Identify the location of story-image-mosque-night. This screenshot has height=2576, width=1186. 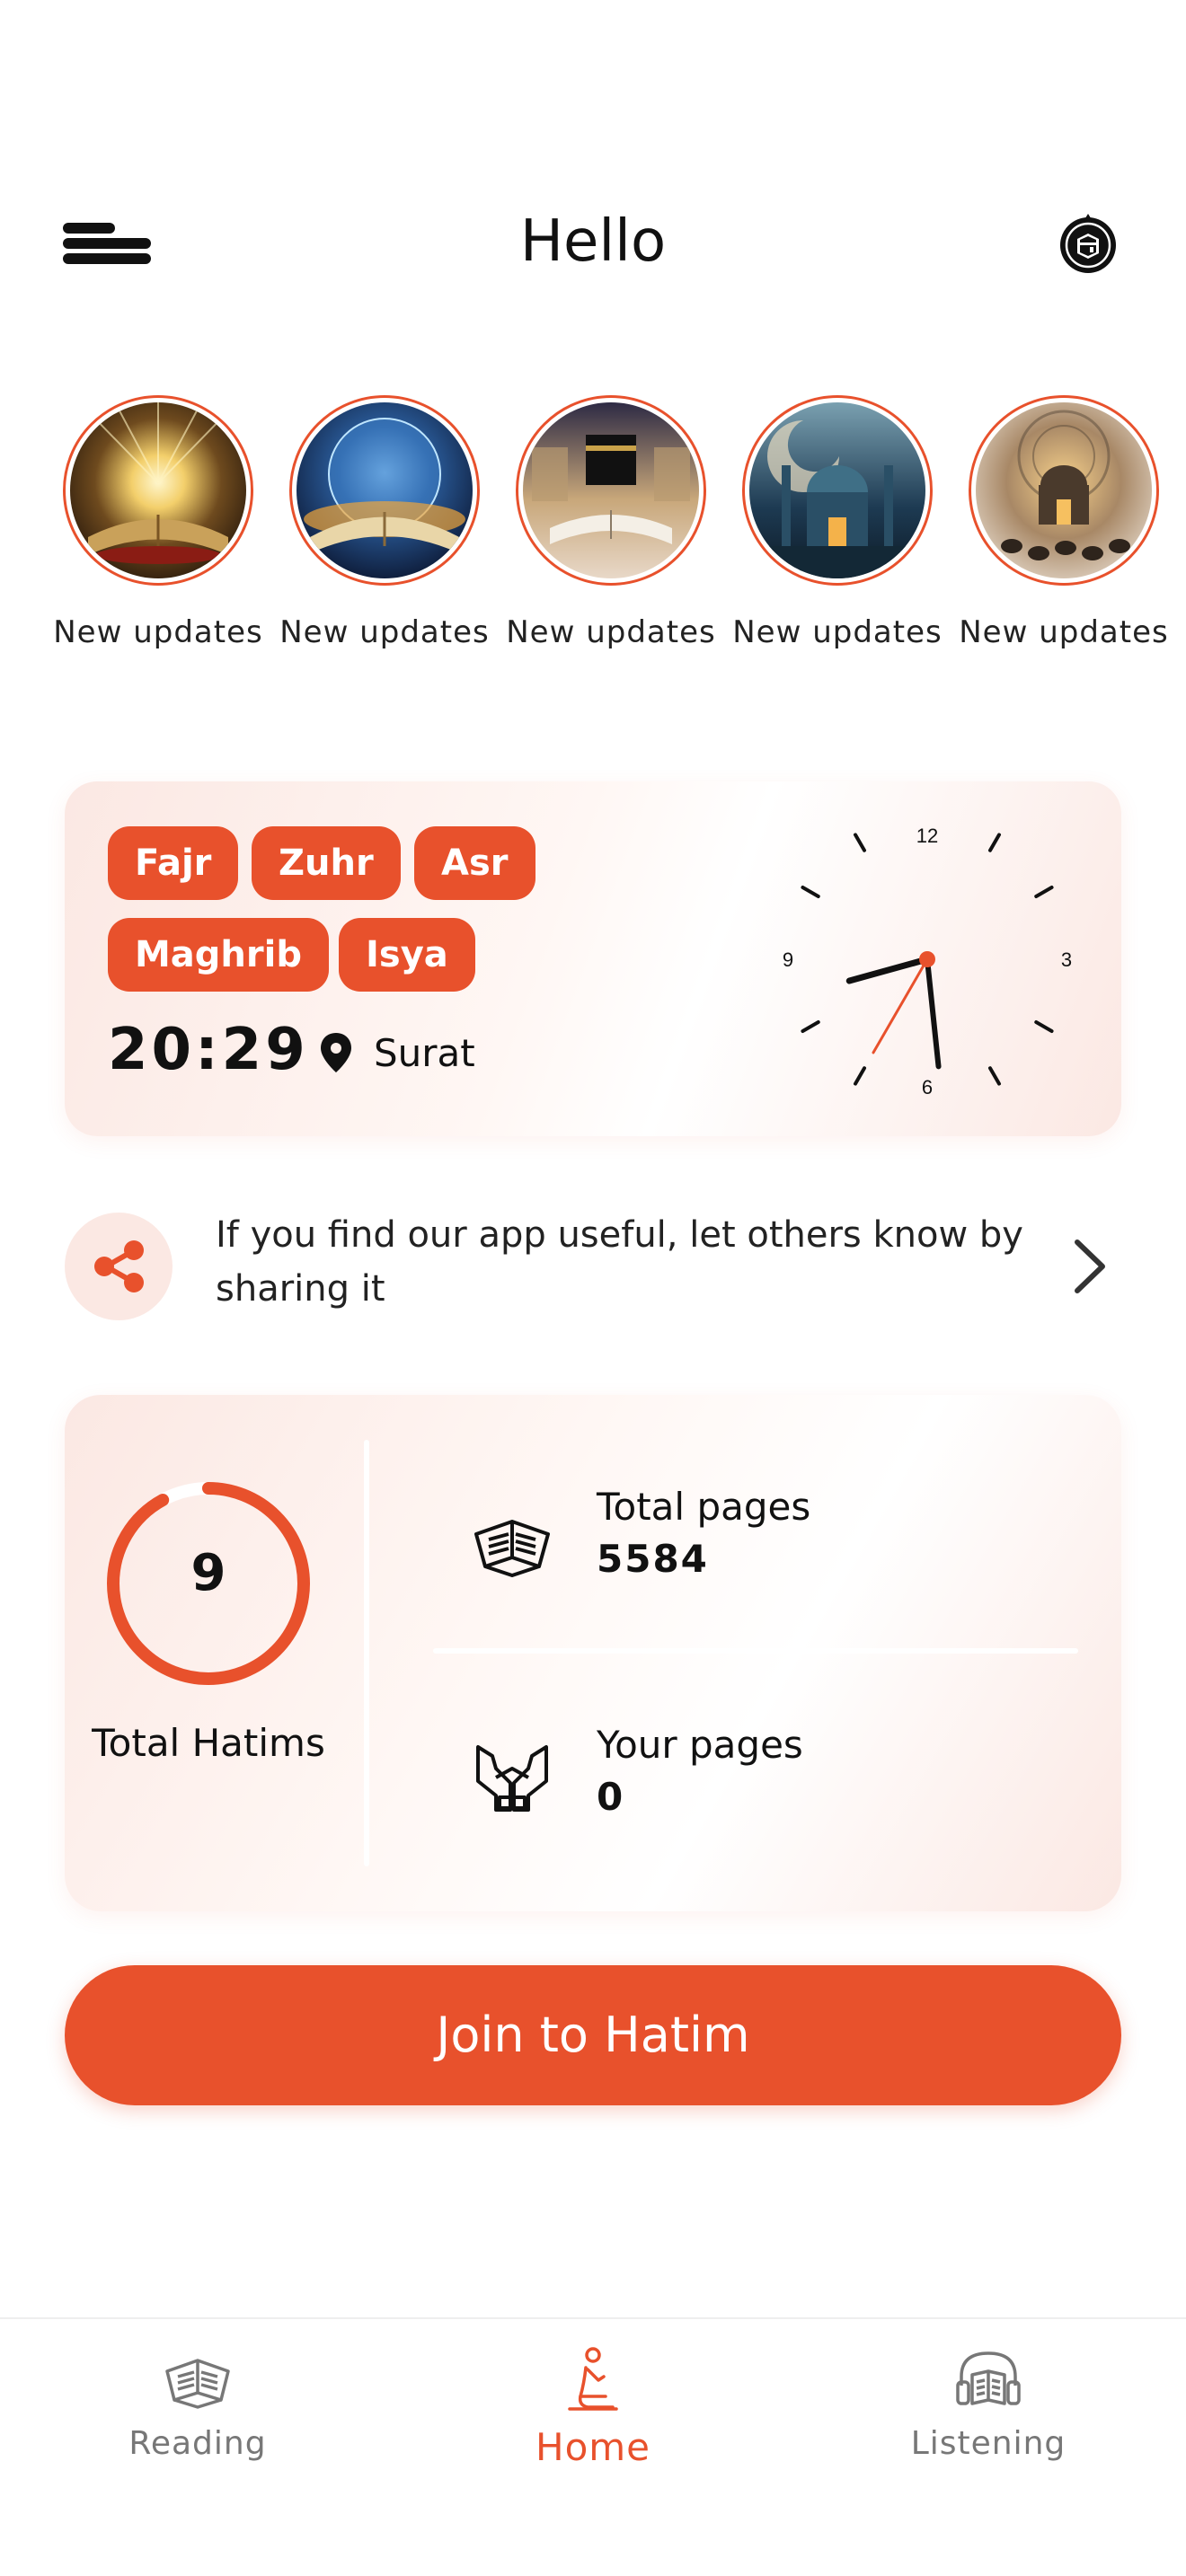
(837, 490).